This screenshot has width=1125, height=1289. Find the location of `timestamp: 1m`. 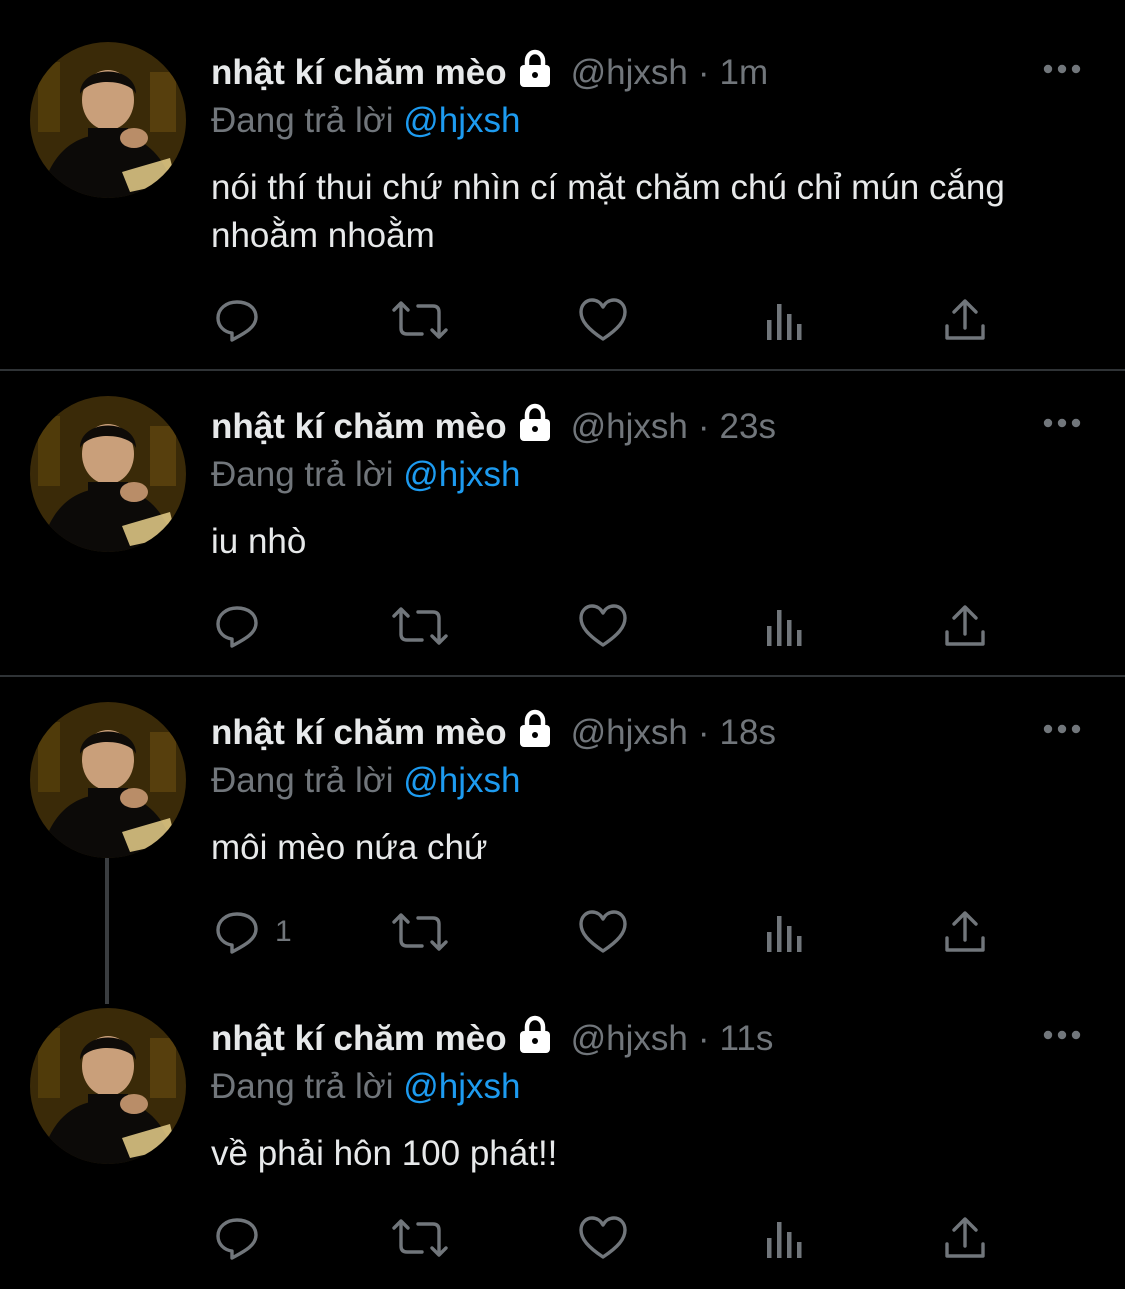

timestamp: 1m is located at coordinates (744, 73).